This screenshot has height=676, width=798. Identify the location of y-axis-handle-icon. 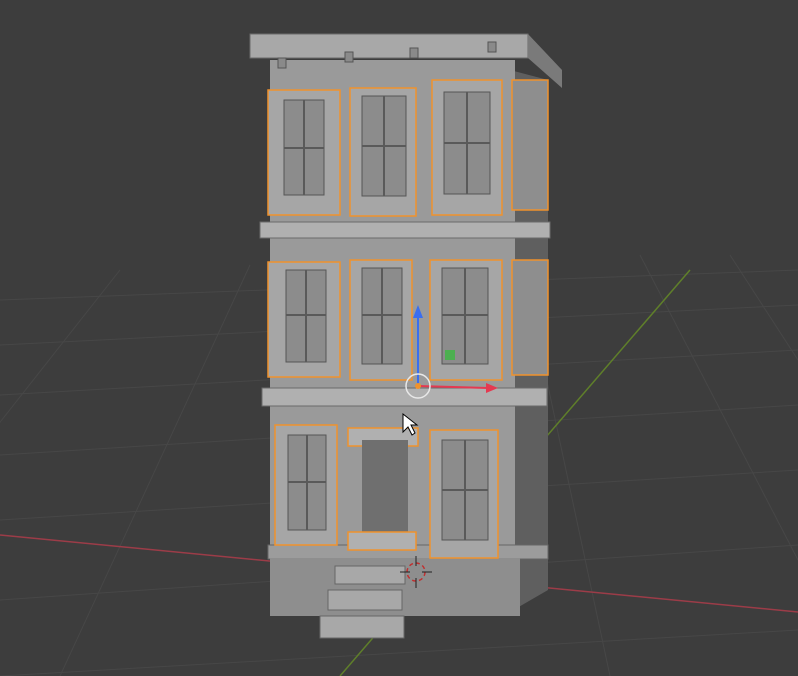
(450, 355).